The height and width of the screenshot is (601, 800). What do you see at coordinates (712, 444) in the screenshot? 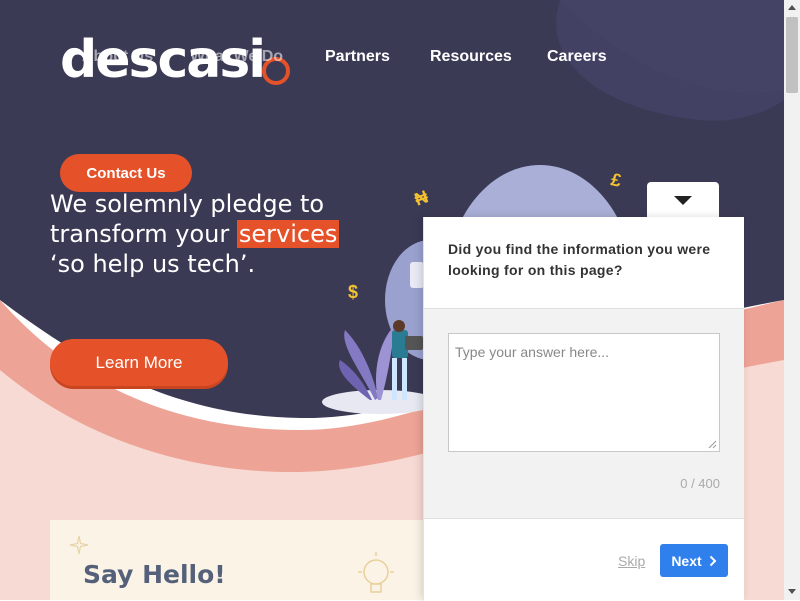
I see `resize-grip-icon` at bounding box center [712, 444].